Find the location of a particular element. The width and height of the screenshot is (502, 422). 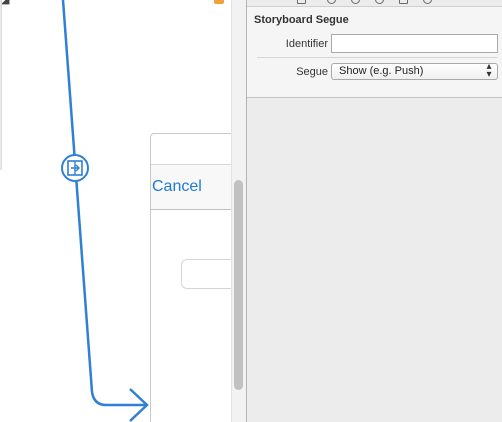

section-divider is located at coordinates (377, 57).